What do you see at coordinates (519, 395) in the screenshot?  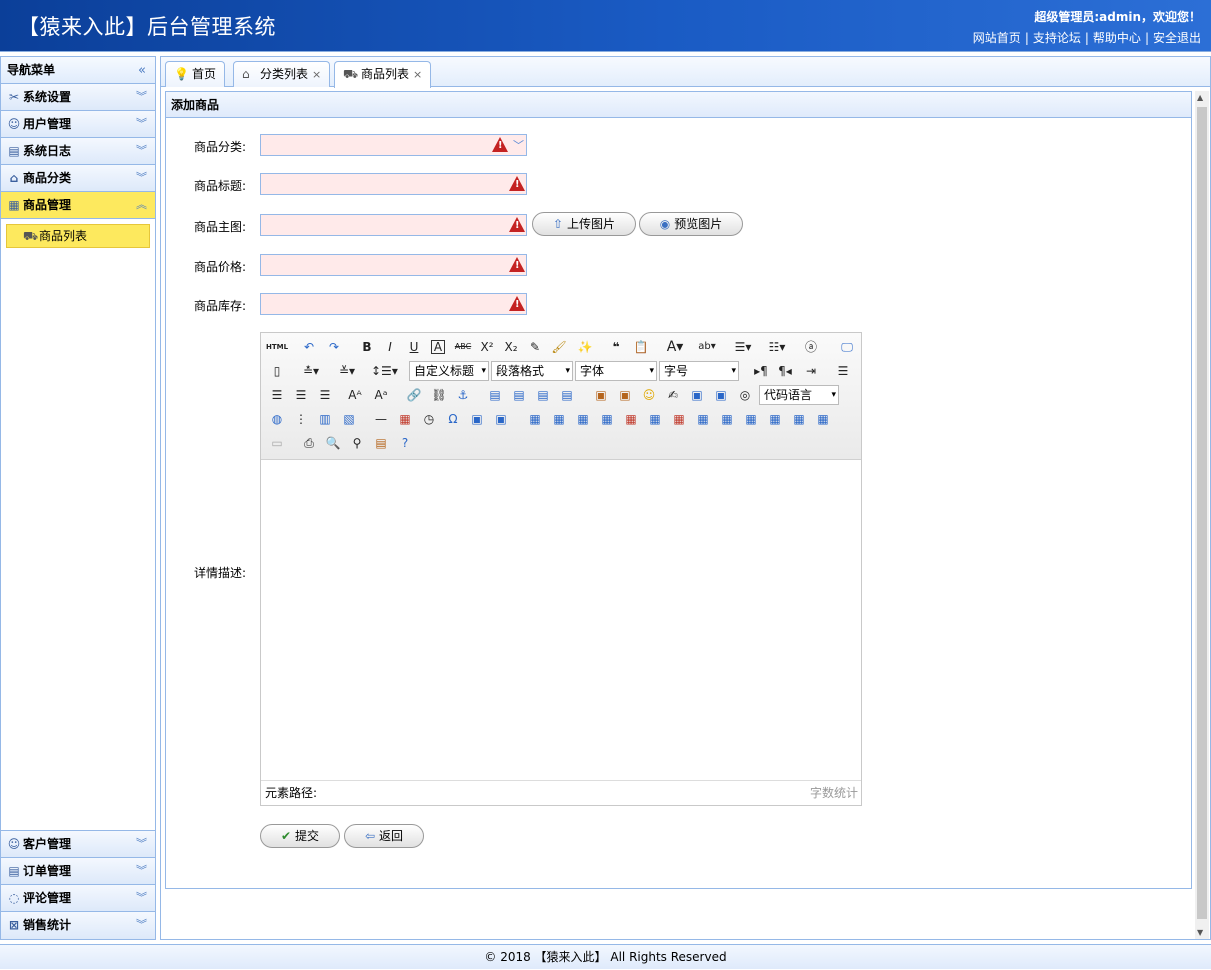 I see `image-left-icon: ▤` at bounding box center [519, 395].